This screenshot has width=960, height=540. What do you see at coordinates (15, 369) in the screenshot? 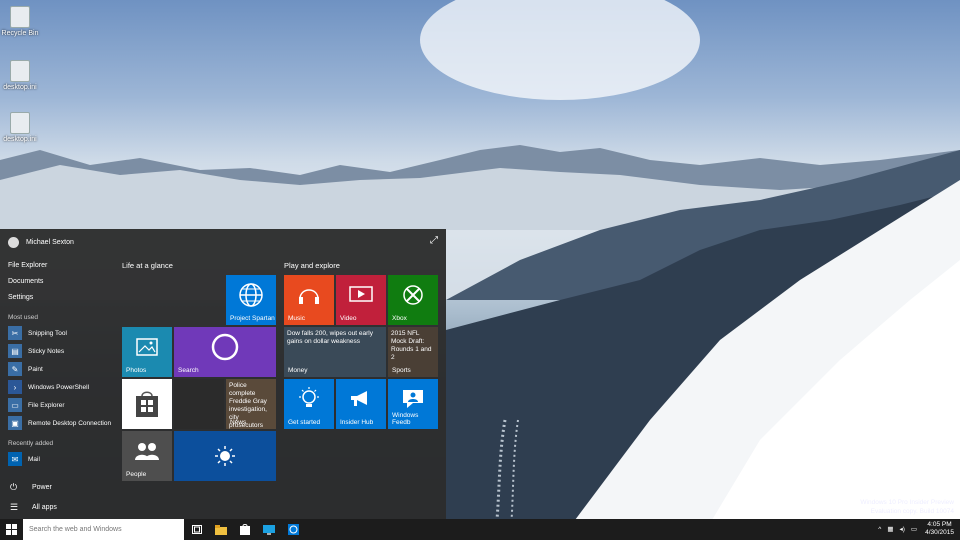
I see `paint-icon: ✎` at bounding box center [15, 369].